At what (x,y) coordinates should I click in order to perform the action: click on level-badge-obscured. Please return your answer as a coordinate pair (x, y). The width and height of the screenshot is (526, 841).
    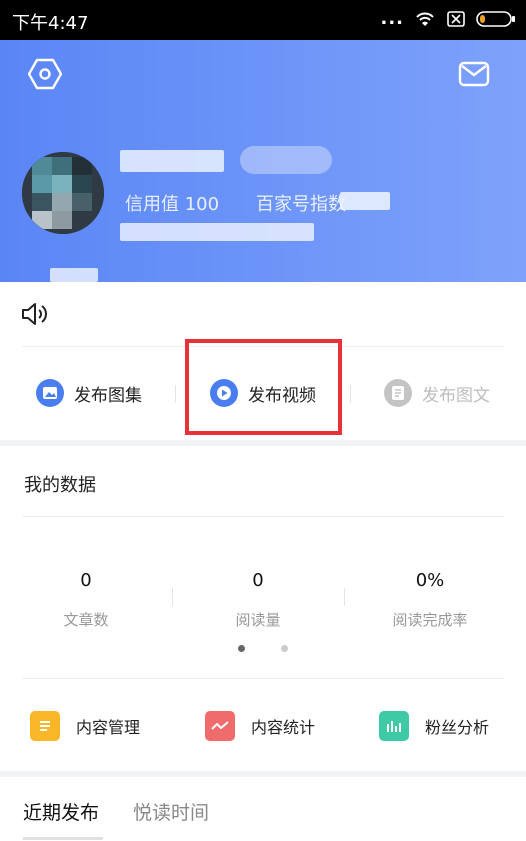
    Looking at the image, I should click on (286, 160).